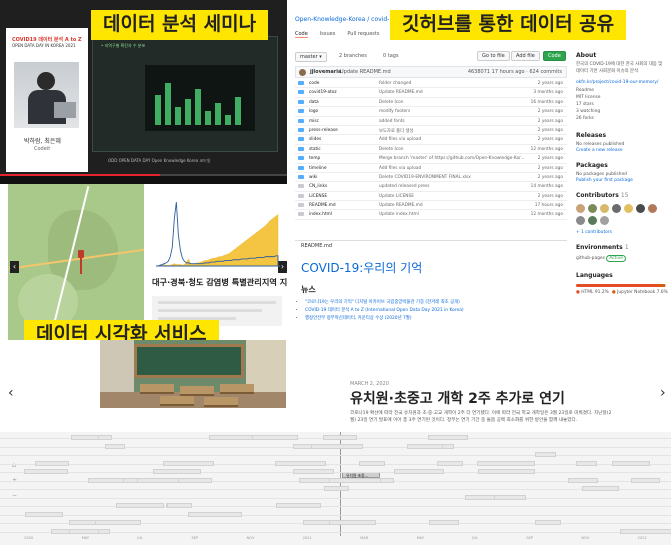 This screenshot has width=671, height=545. Describe the element at coordinates (515, 72) in the screenshot. I see `commit-info: 4638071 17 hours ago · 624 commits` at that location.